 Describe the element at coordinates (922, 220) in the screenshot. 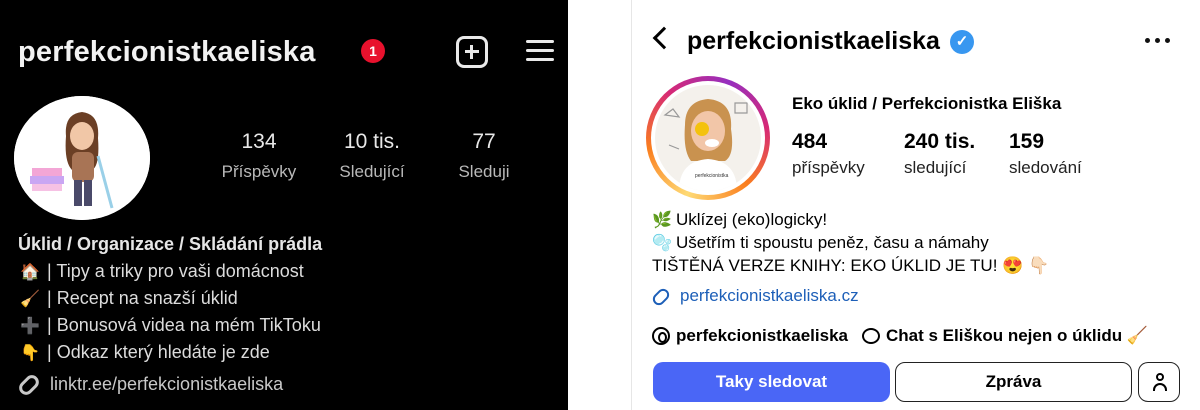

I see `bio-line: 🌿 Uklízej (eko)logicky!` at that location.